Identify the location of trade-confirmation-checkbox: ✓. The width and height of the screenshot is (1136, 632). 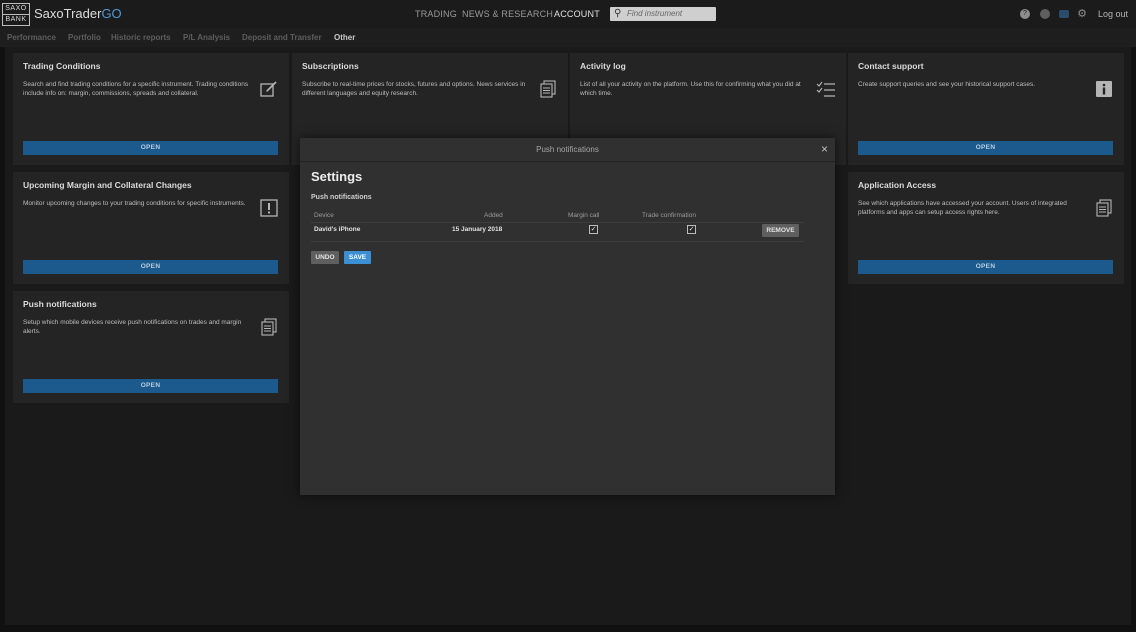
(691, 229).